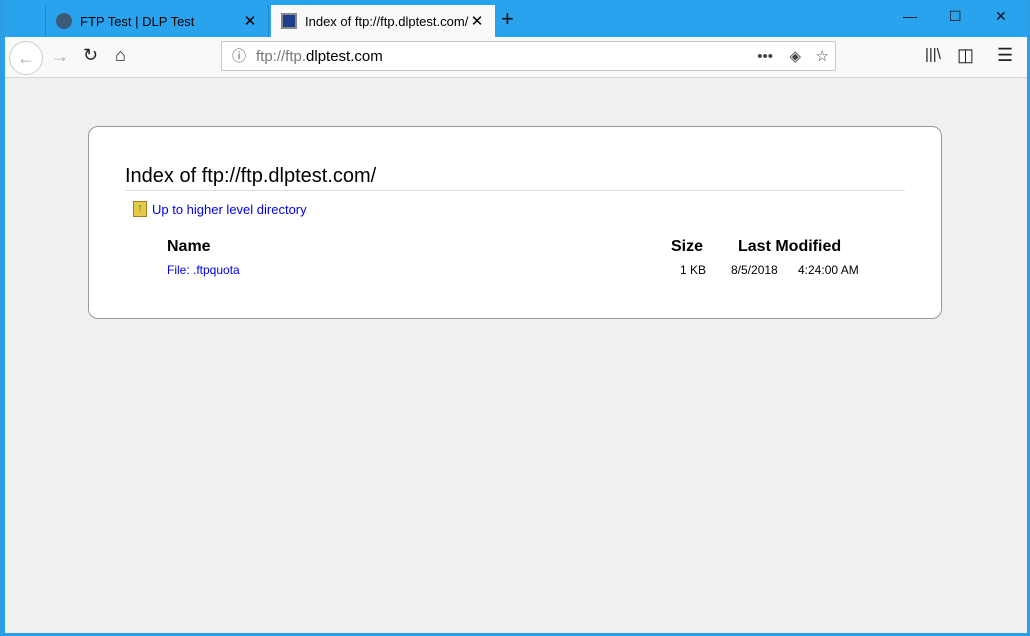 This screenshot has width=1030, height=636. I want to click on url-domain: dlptest.com, so click(344, 56).